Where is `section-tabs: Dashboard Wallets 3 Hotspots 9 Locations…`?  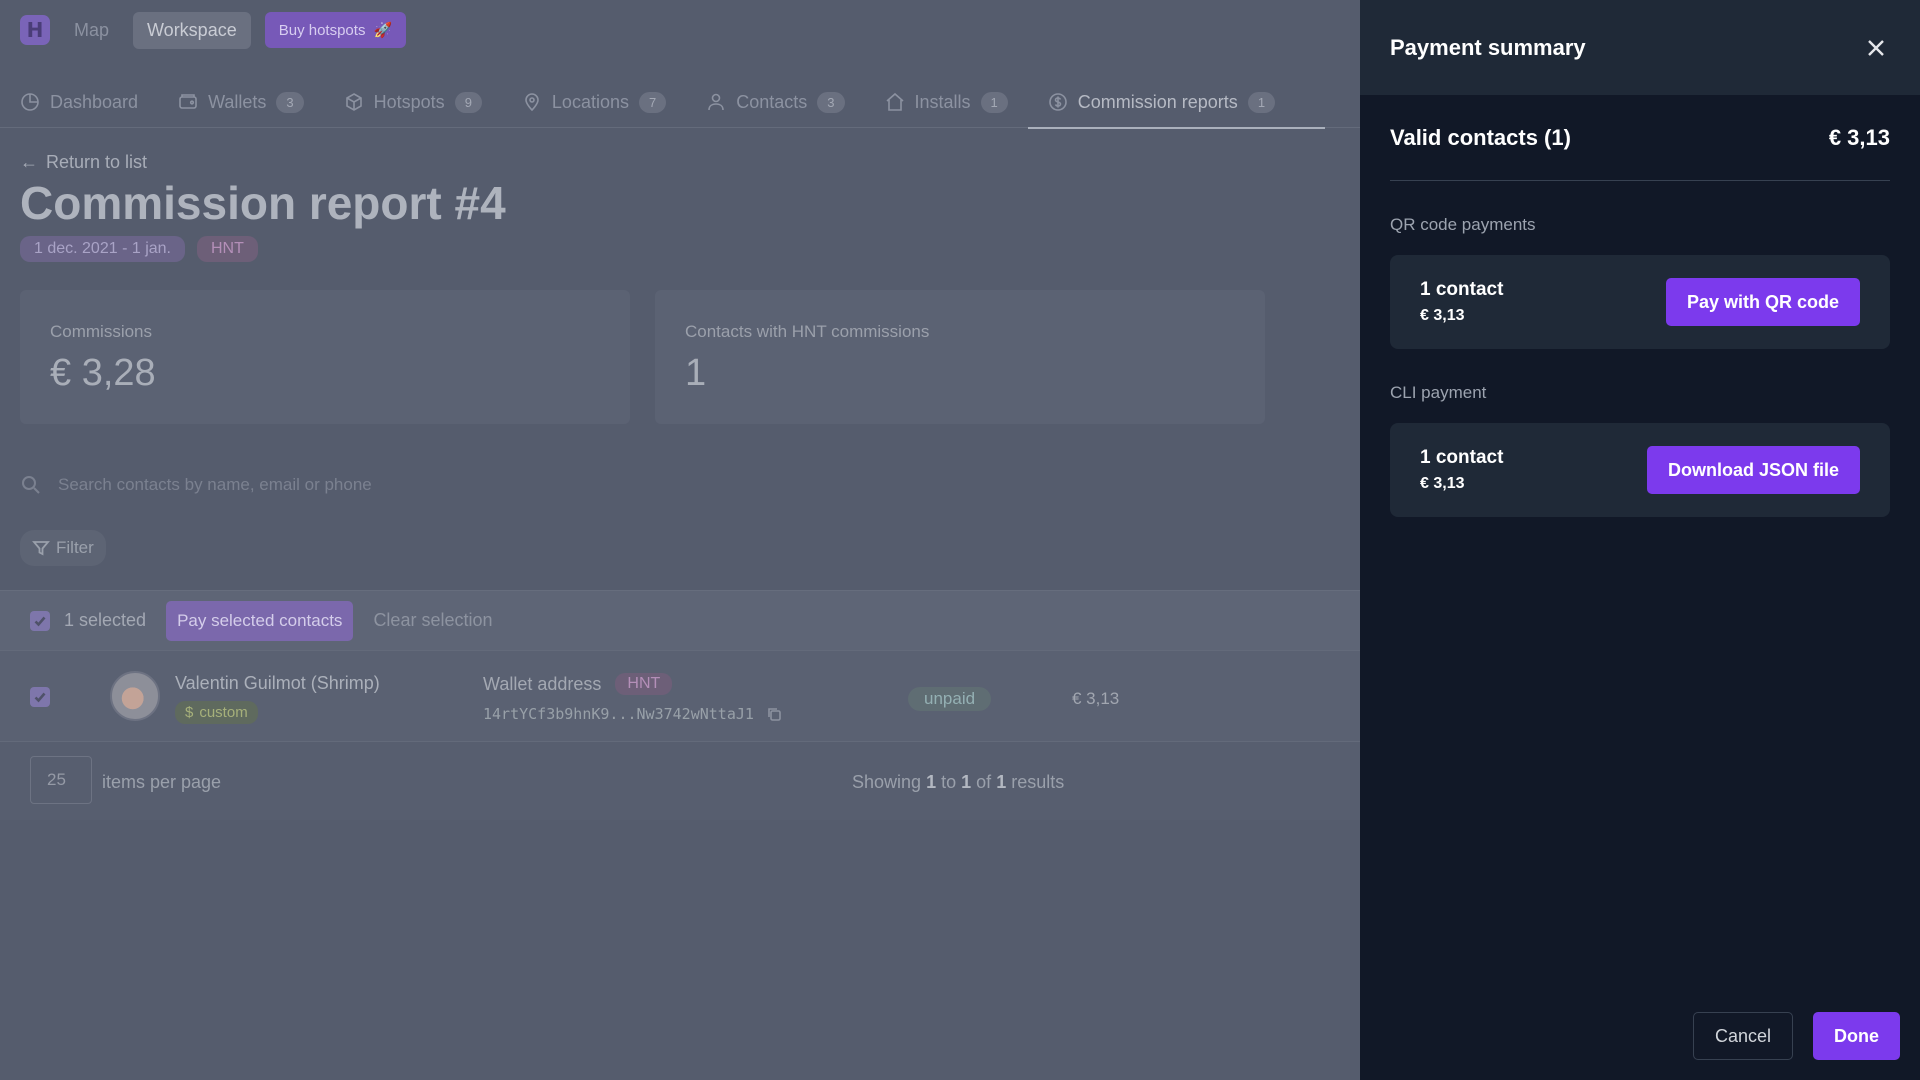 section-tabs: Dashboard Wallets 3 Hotspots 9 Locations… is located at coordinates (680, 102).